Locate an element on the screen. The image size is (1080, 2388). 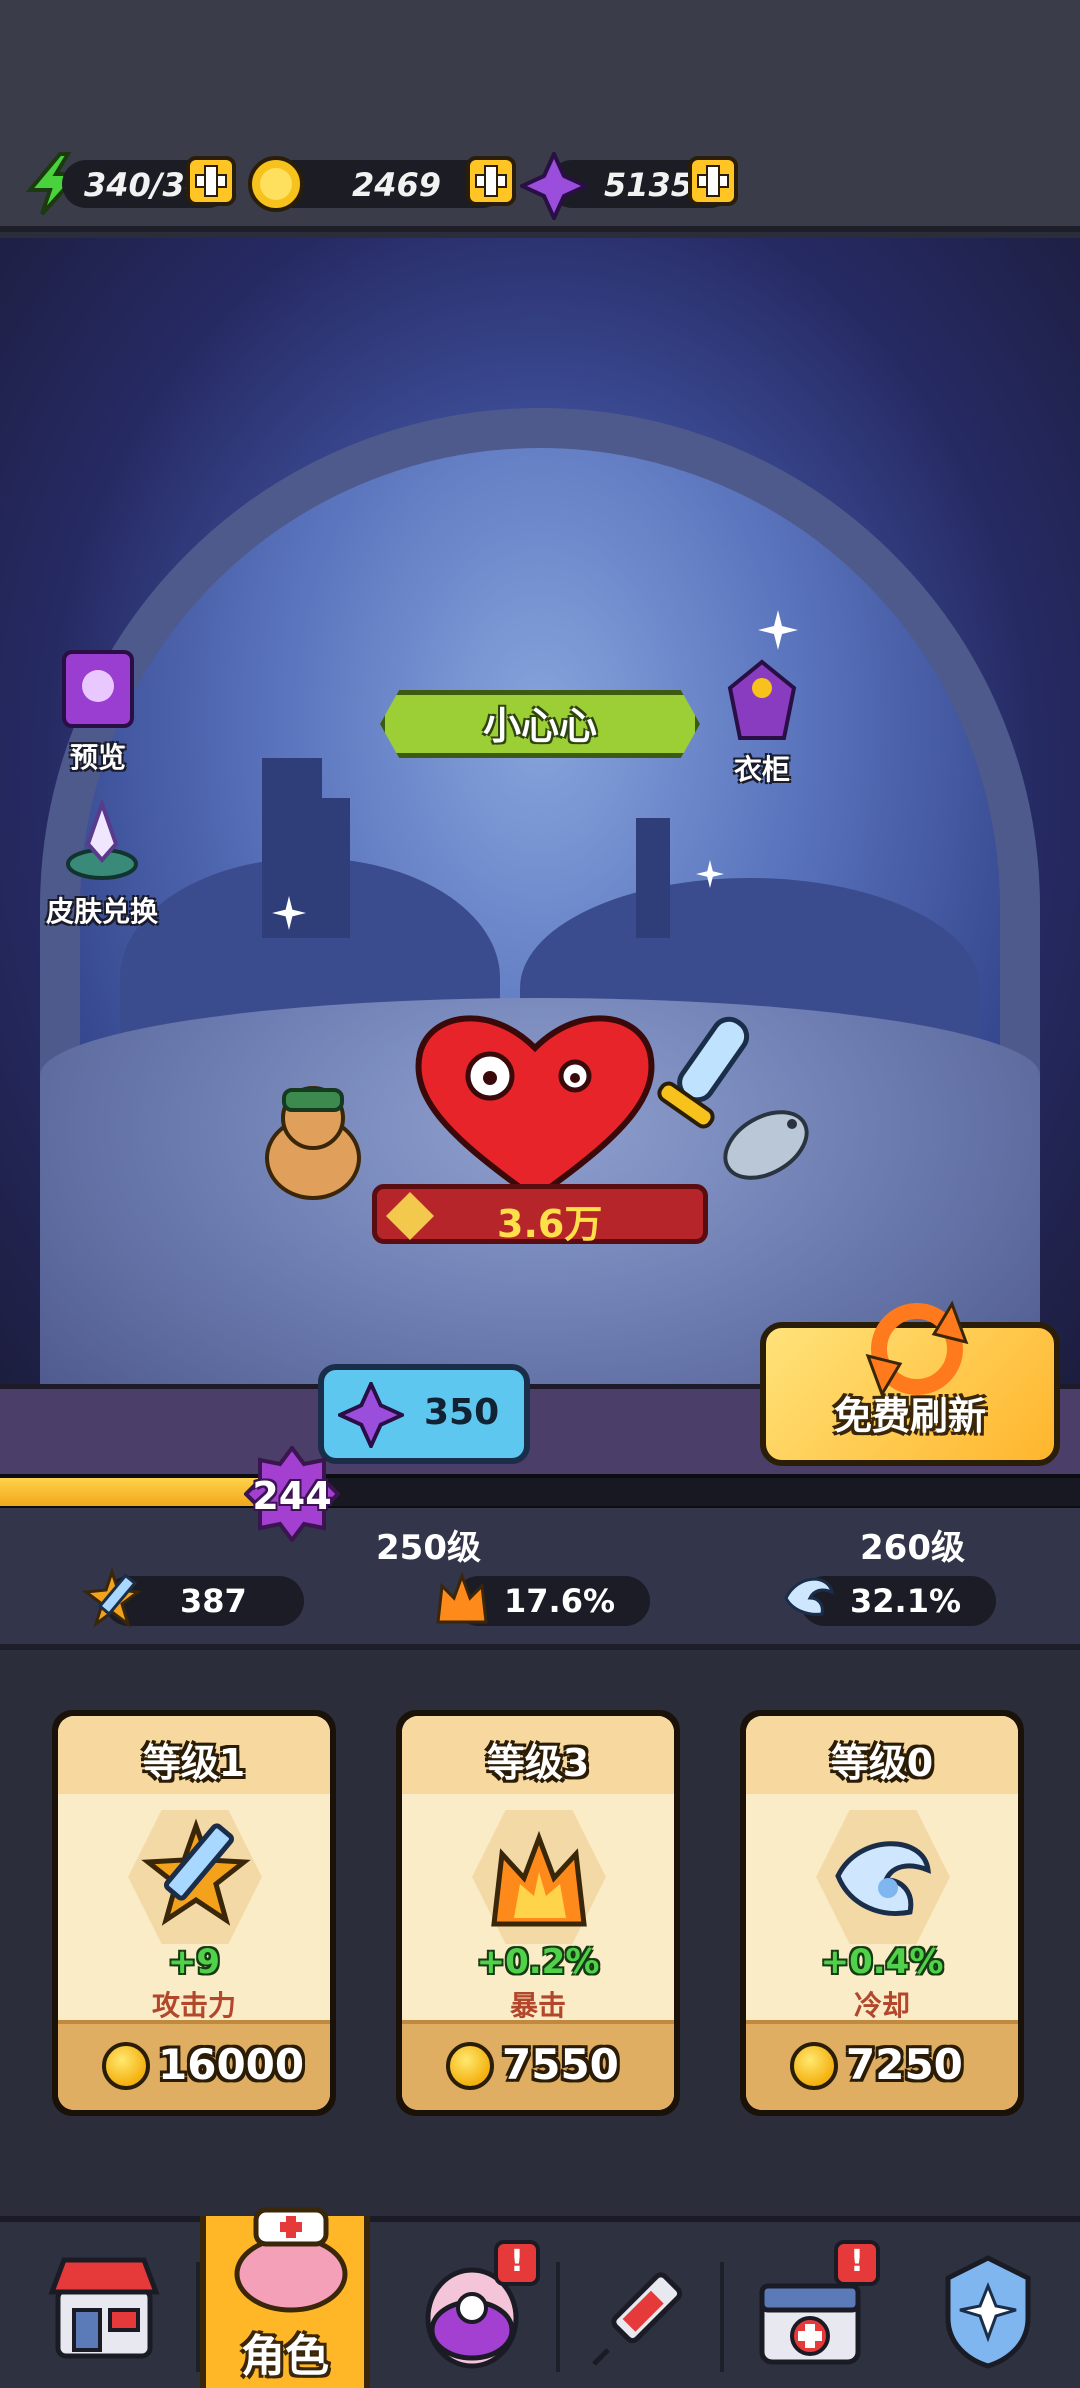
attack-value: 387 is located at coordinates (213, 1601).